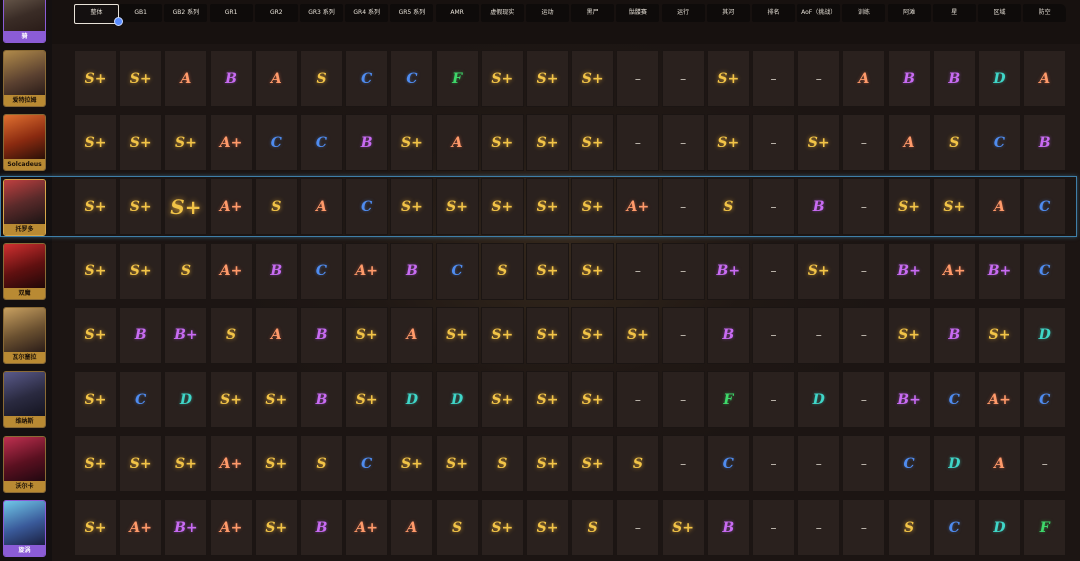 The height and width of the screenshot is (561, 1080). Describe the element at coordinates (864, 13) in the screenshot. I see `column-tab-17: 训练` at that location.